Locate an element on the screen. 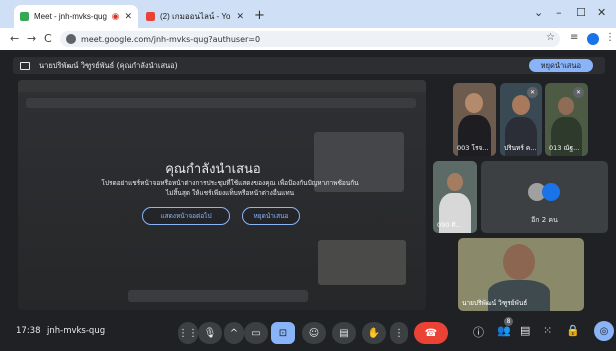 The height and width of the screenshot is (351, 616). audio-effects-button: ⋮⋮ is located at coordinates (188, 333).